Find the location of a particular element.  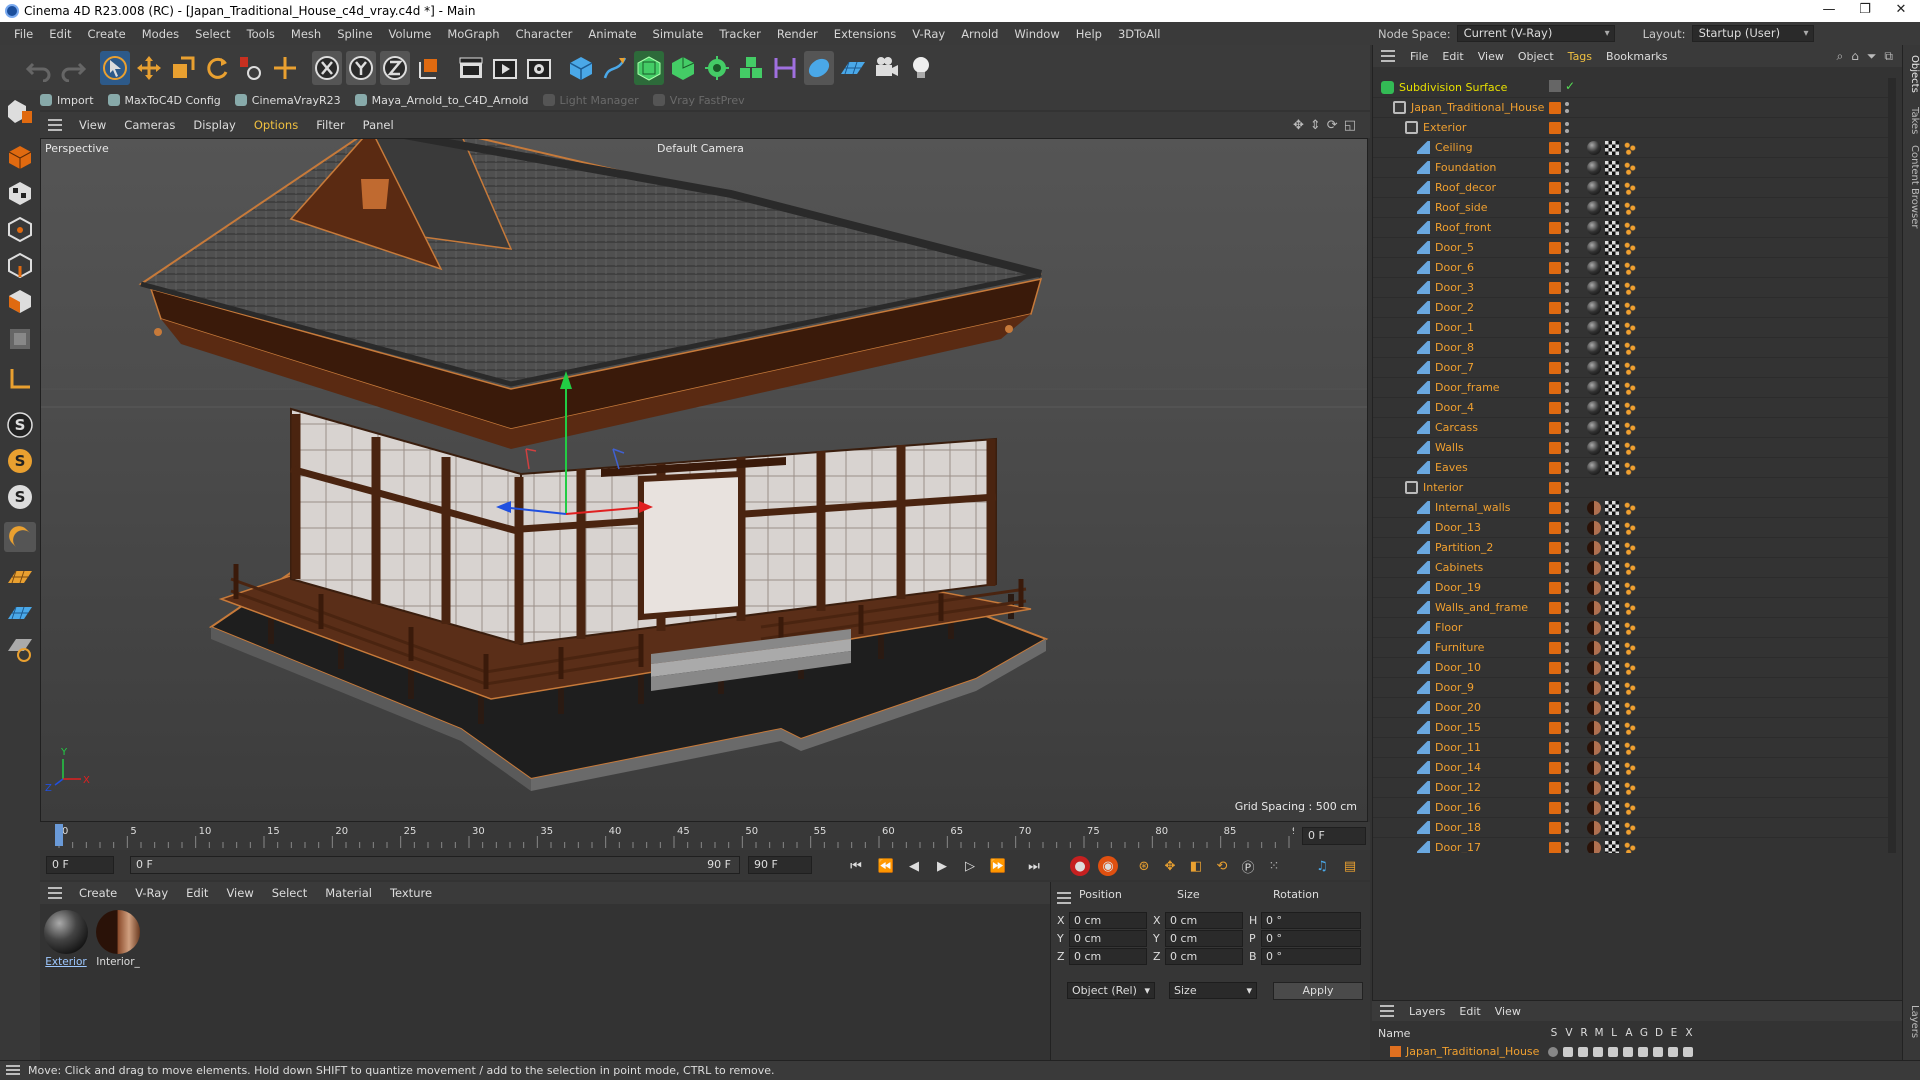

lock-workplane-button is located at coordinates (20, 649).